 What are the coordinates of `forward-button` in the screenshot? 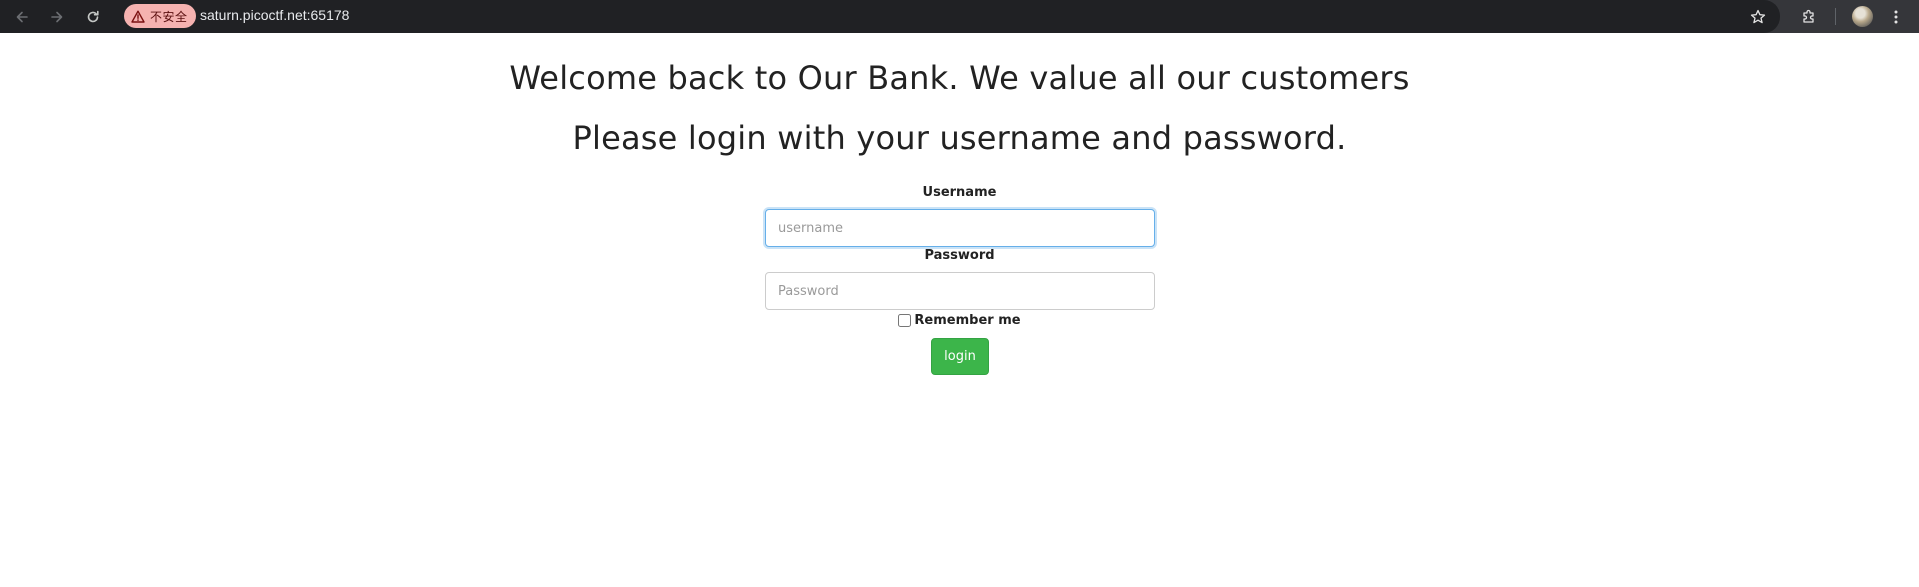 It's located at (57, 17).